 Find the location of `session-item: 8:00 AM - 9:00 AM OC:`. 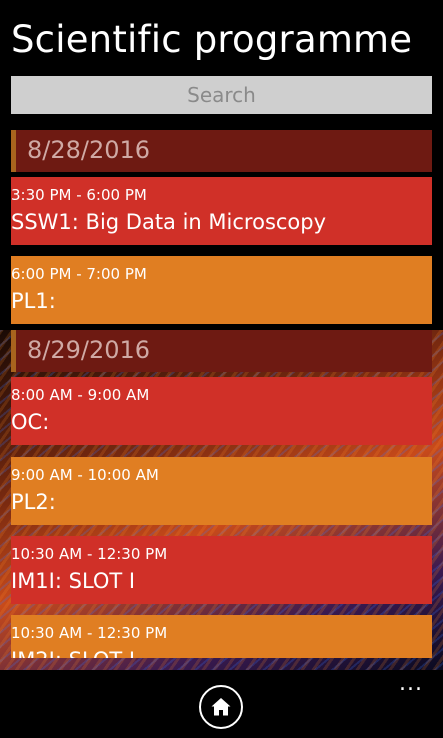

session-item: 8:00 AM - 9:00 AM OC: is located at coordinates (221, 411).